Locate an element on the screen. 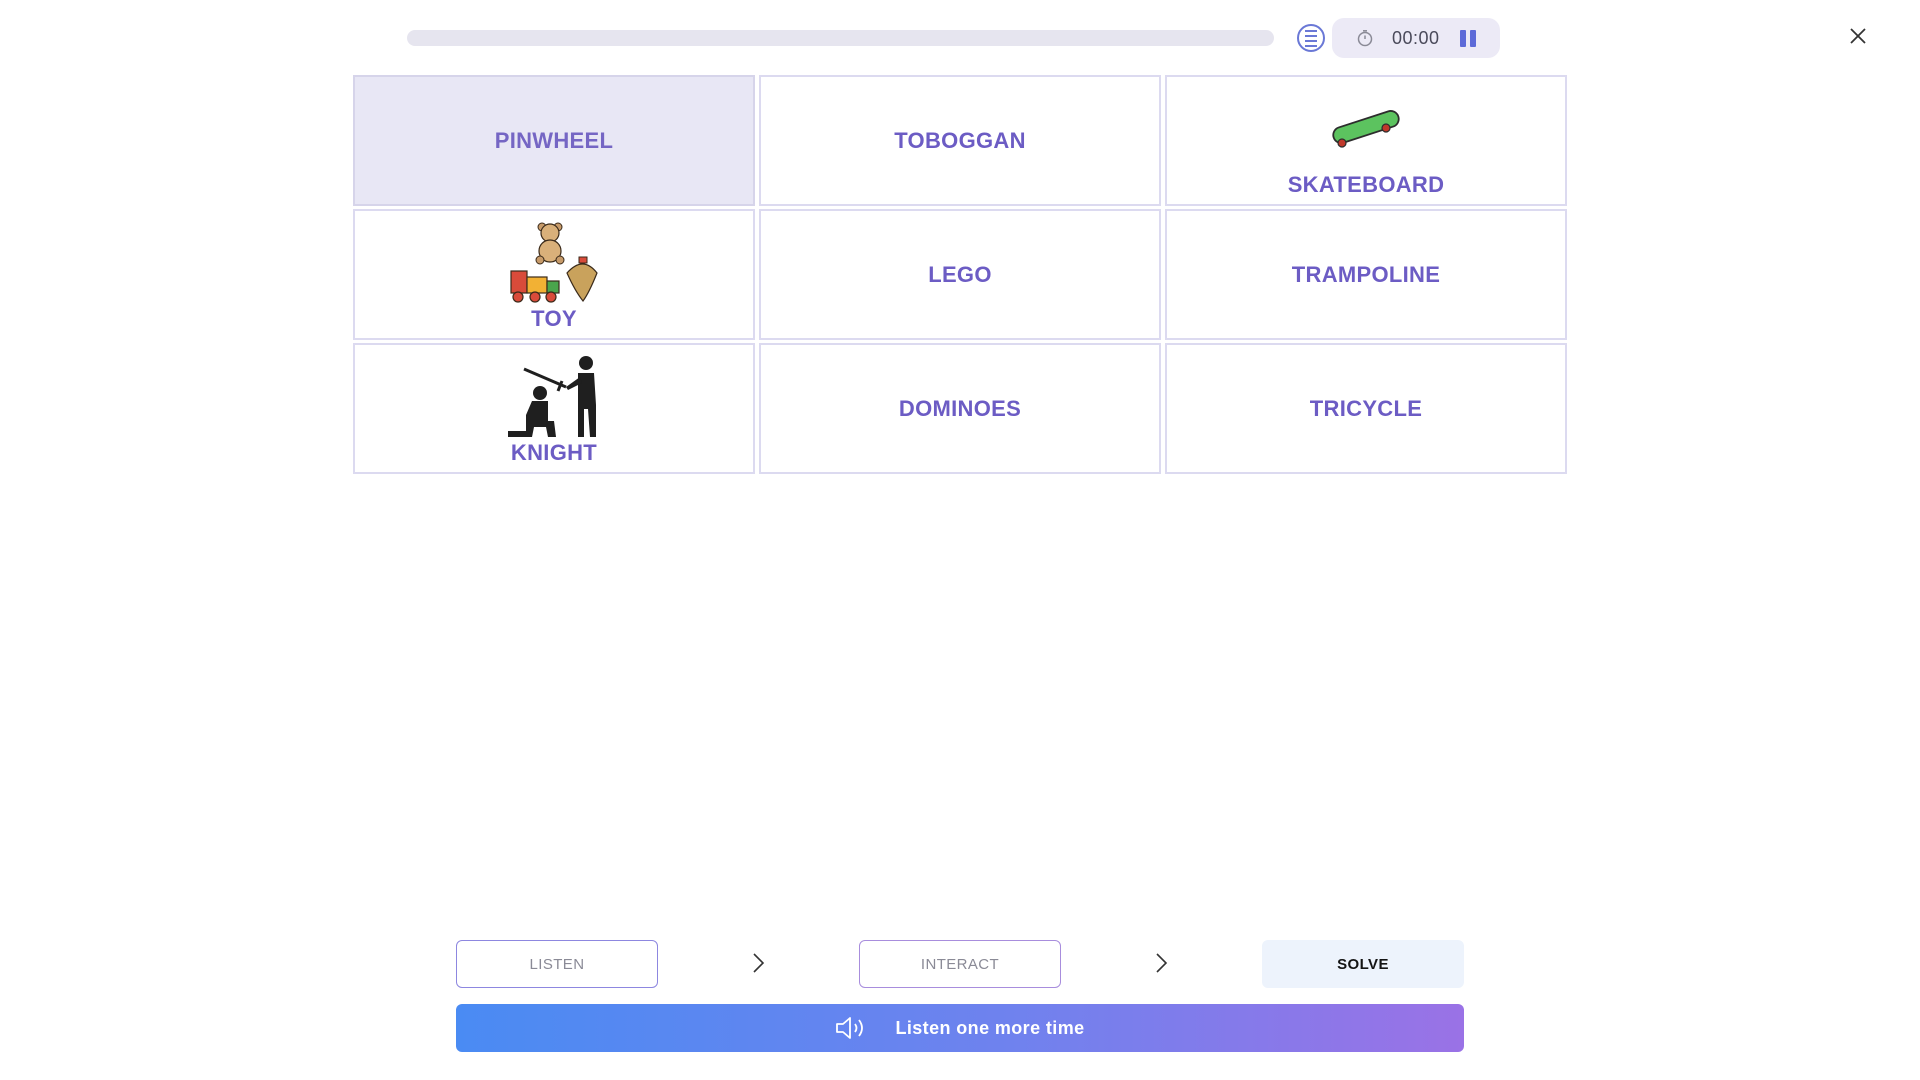  word-label: LEGO is located at coordinates (960, 274).